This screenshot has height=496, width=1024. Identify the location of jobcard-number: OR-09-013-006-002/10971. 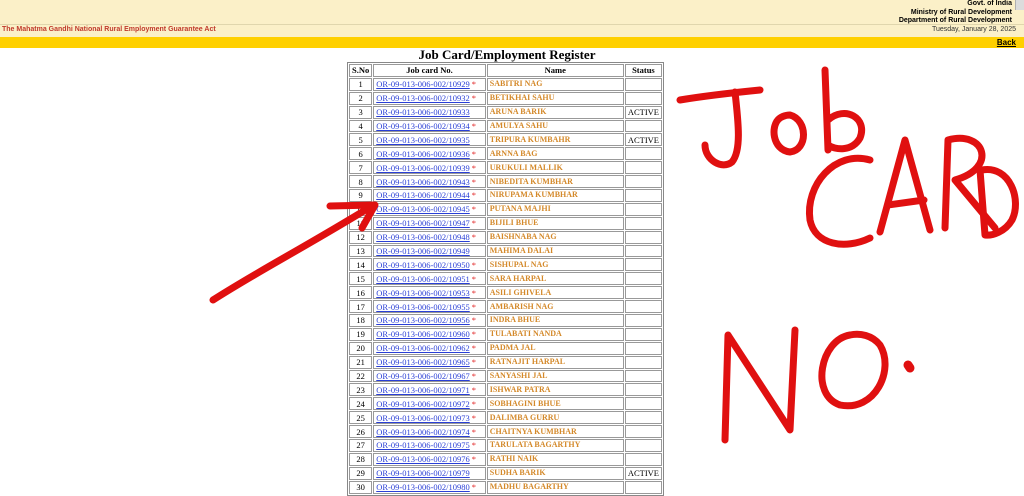
(423, 390).